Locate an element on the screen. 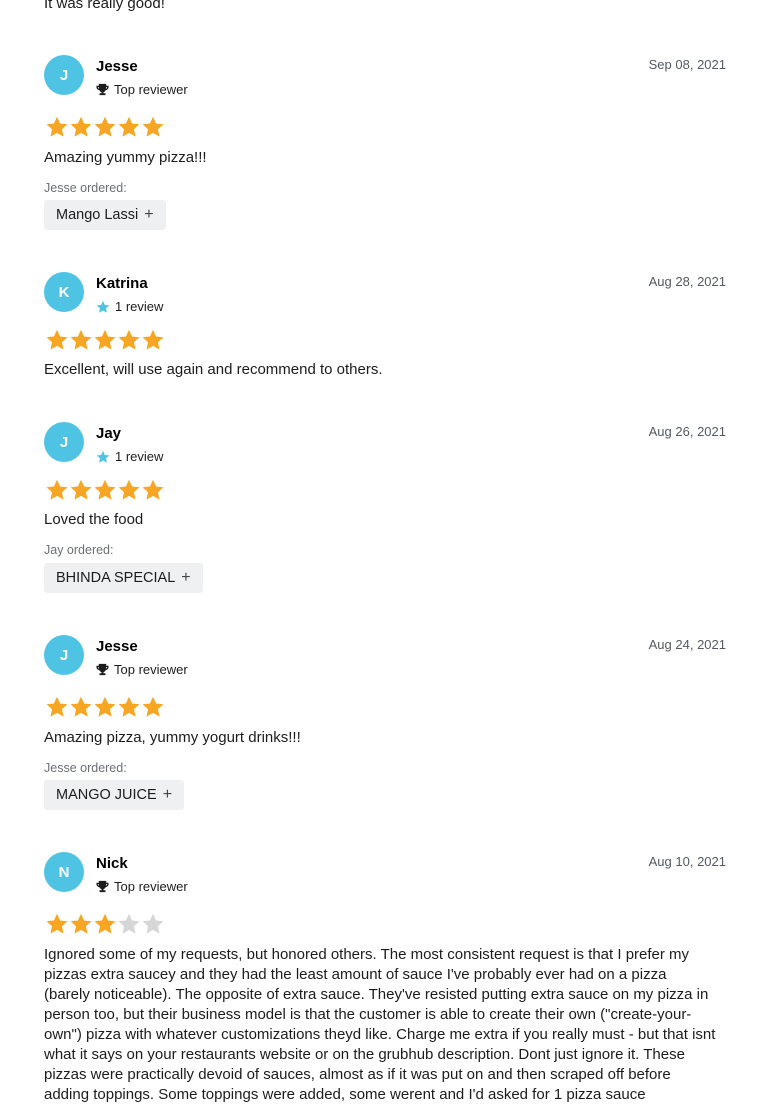  previous-review-text: It was really good! is located at coordinates (104, 6).